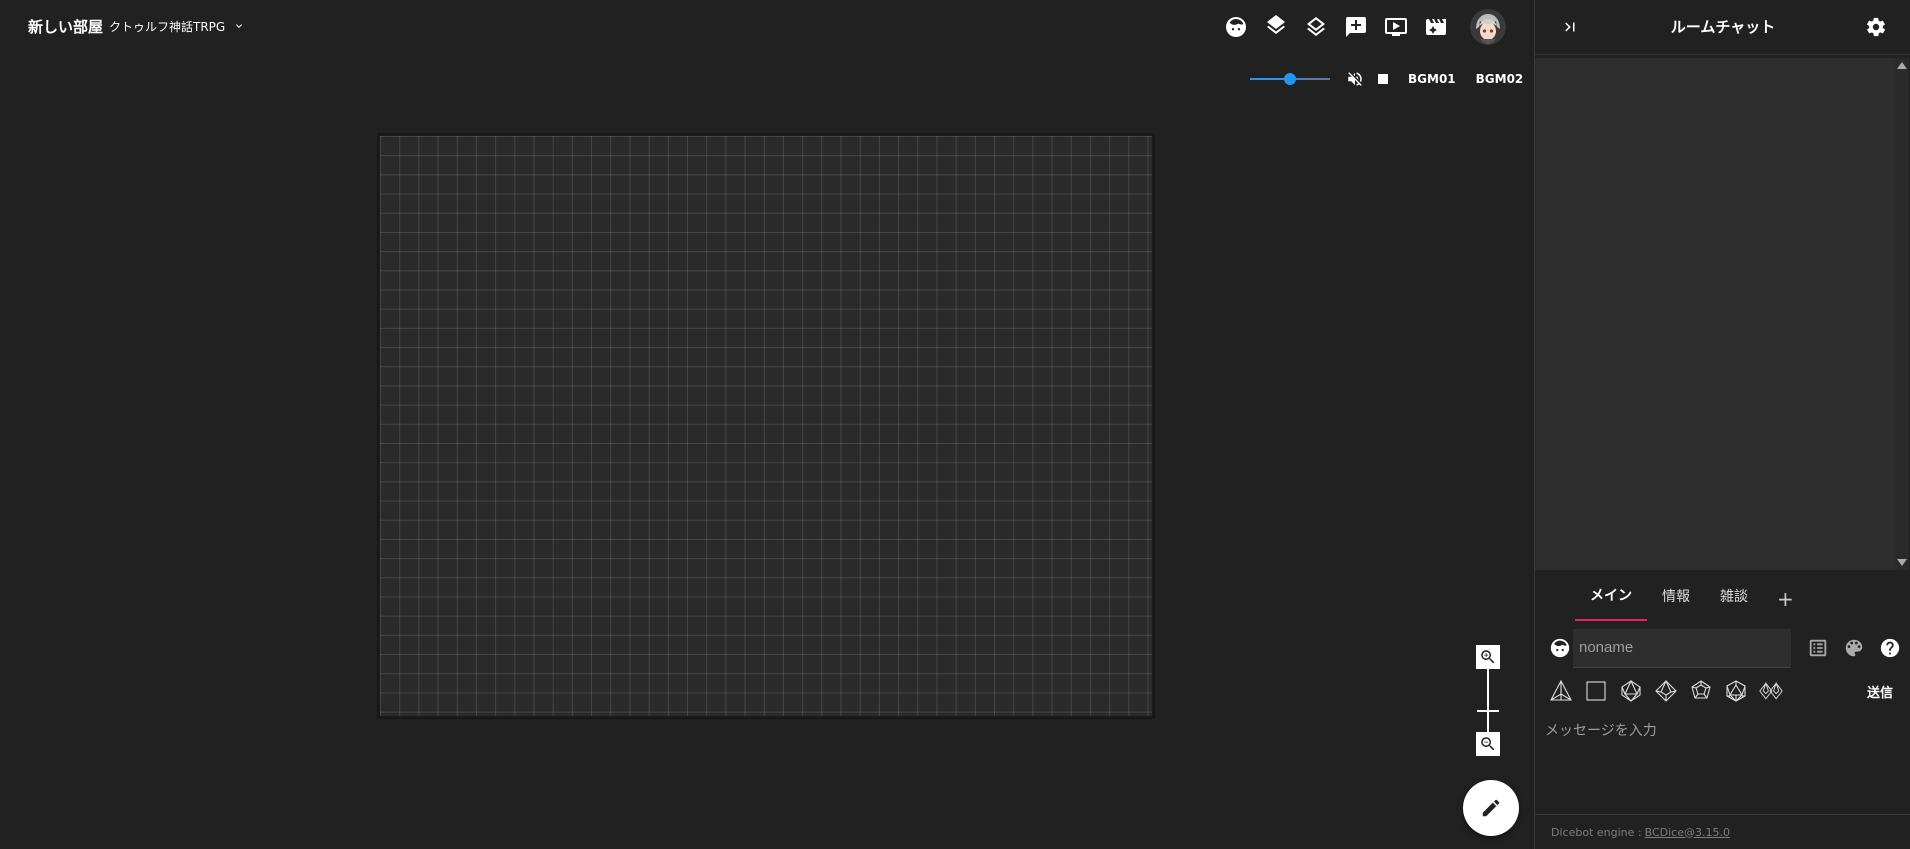  Describe the element at coordinates (1687, 832) in the screenshot. I see `dicebot-version-link: BCDice@3.15.0` at that location.